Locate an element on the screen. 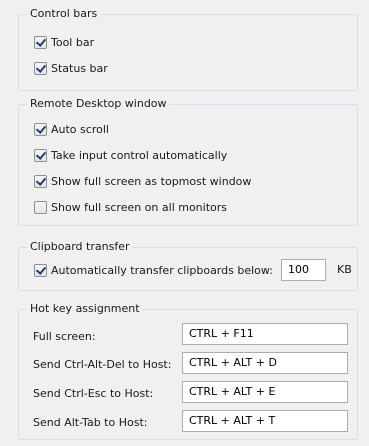 Image resolution: width=369 pixels, height=446 pixels. statusbar-label: Status bar is located at coordinates (79, 68).